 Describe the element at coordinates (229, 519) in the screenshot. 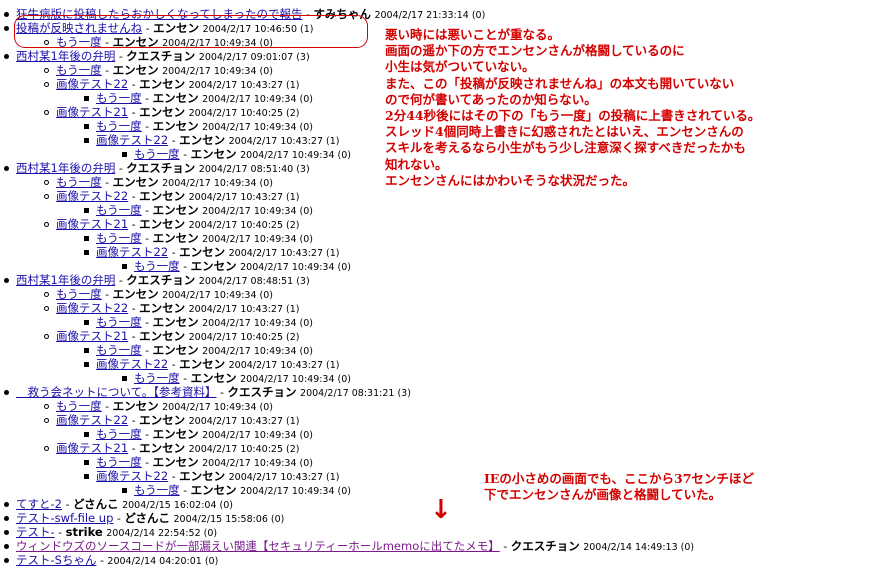

I see `thread-meta: 2004/2/15 15:58:06 (0)` at that location.